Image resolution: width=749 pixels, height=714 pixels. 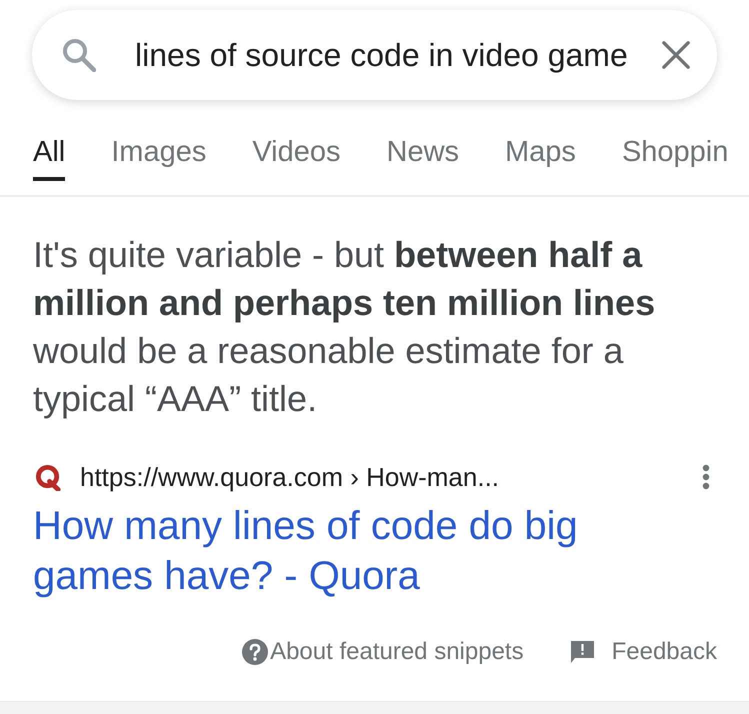 I want to click on feedback-icon, so click(x=582, y=652).